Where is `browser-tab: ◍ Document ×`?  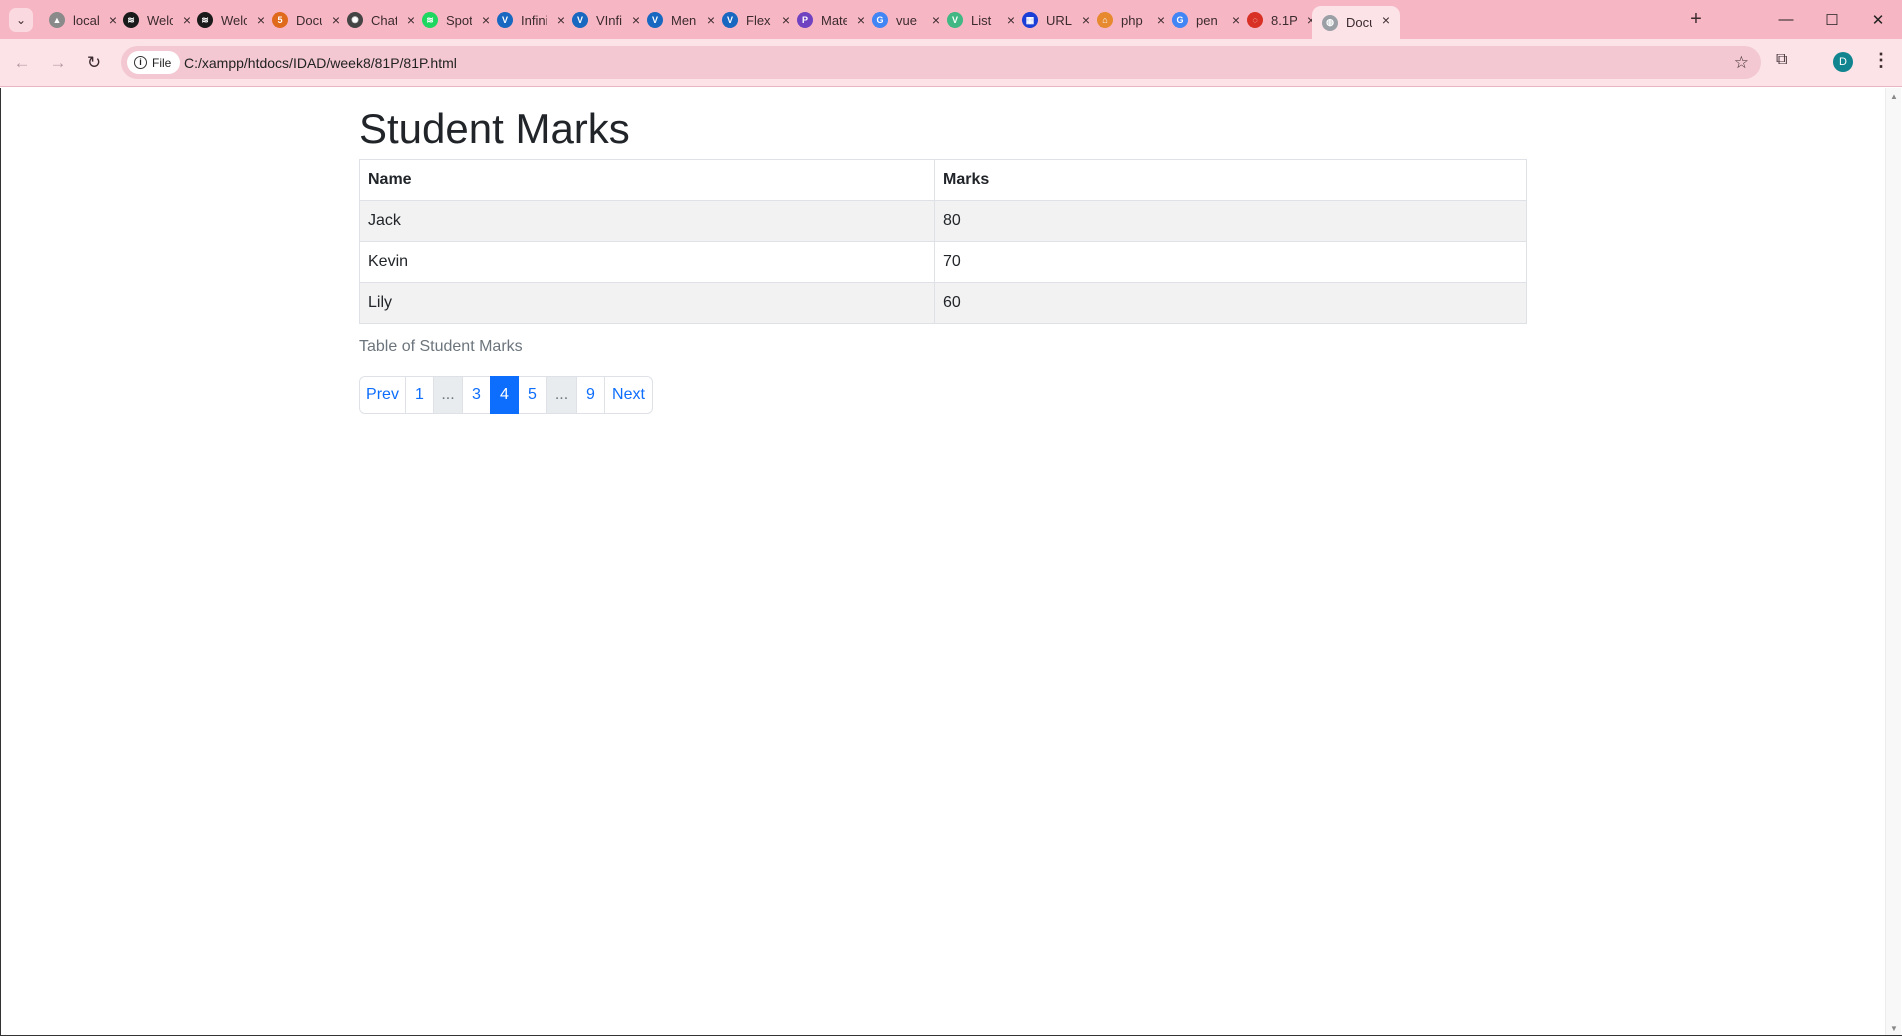
browser-tab: ◍ Document × is located at coordinates (1356, 22).